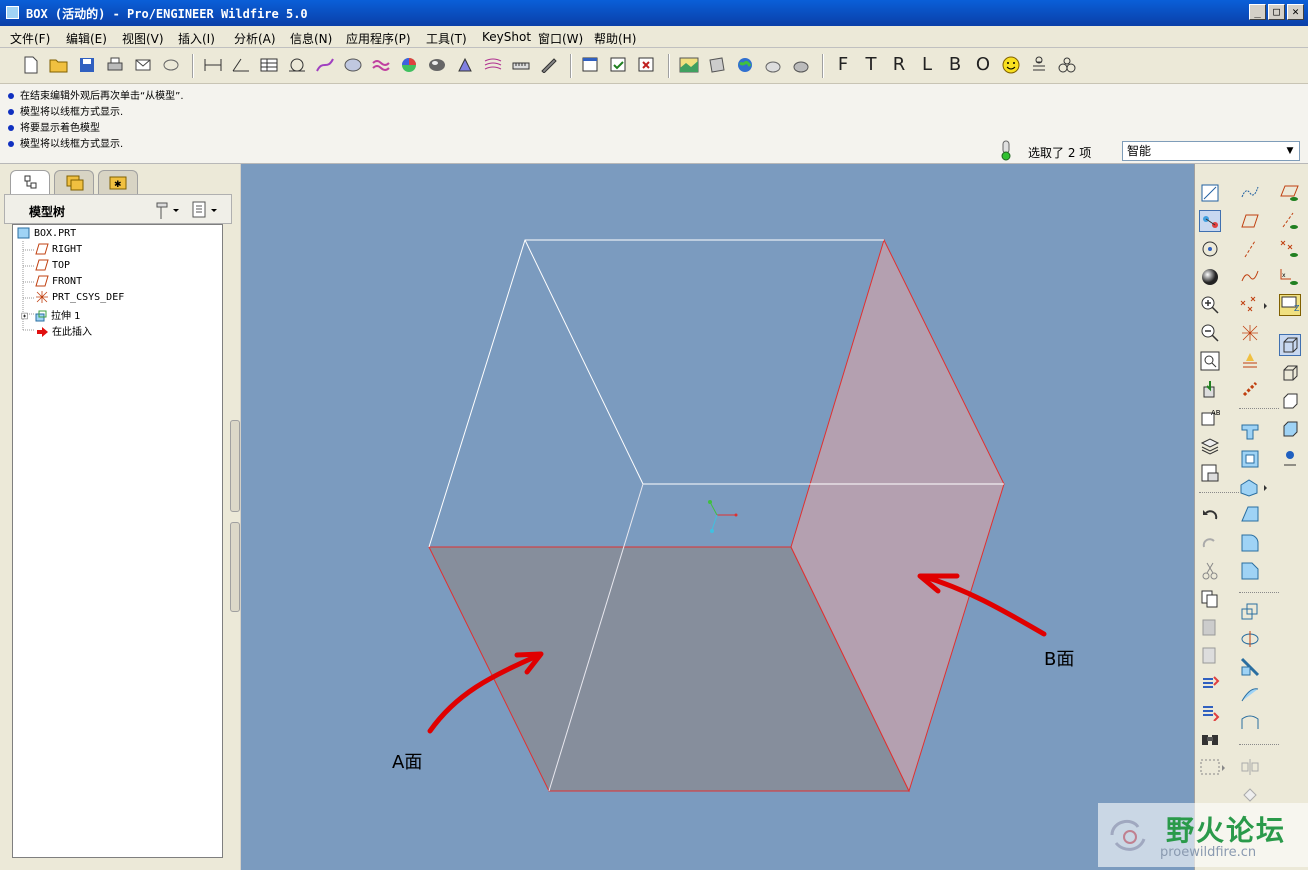 The image size is (1308, 870). Describe the element at coordinates (745, 65) in the screenshot. I see `globe-icon` at that location.